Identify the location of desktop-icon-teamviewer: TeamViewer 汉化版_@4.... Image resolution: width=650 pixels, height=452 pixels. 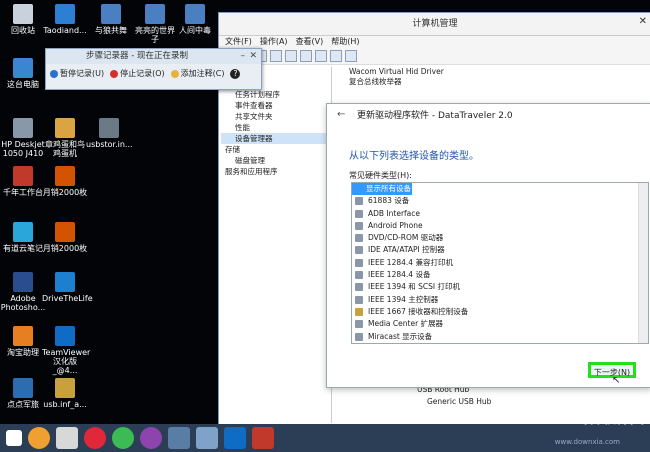
(66, 350).